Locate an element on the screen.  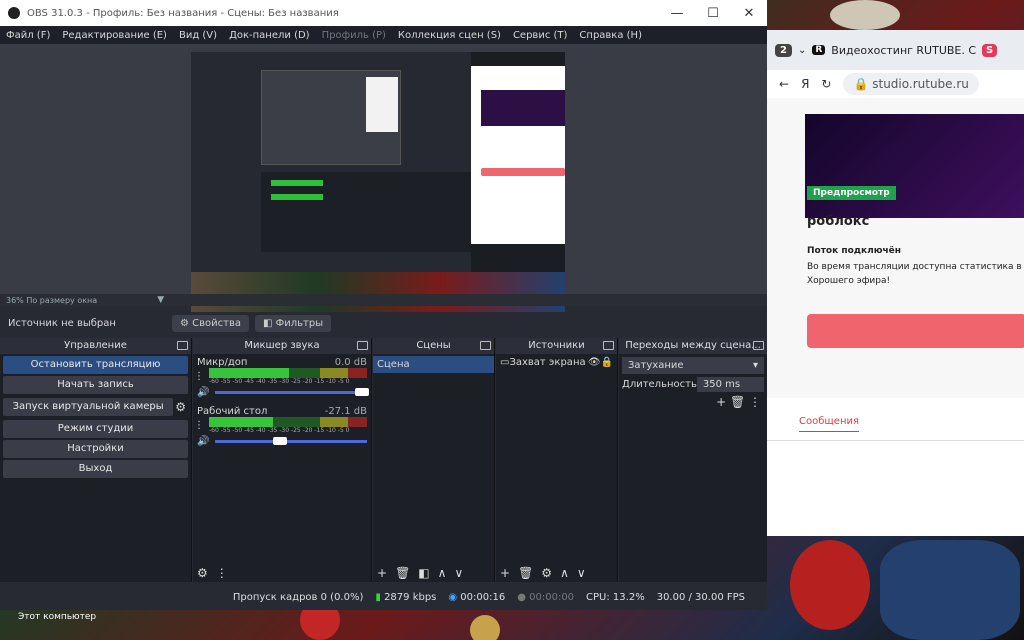
stream-icon: ◉ is located at coordinates (454, 597).